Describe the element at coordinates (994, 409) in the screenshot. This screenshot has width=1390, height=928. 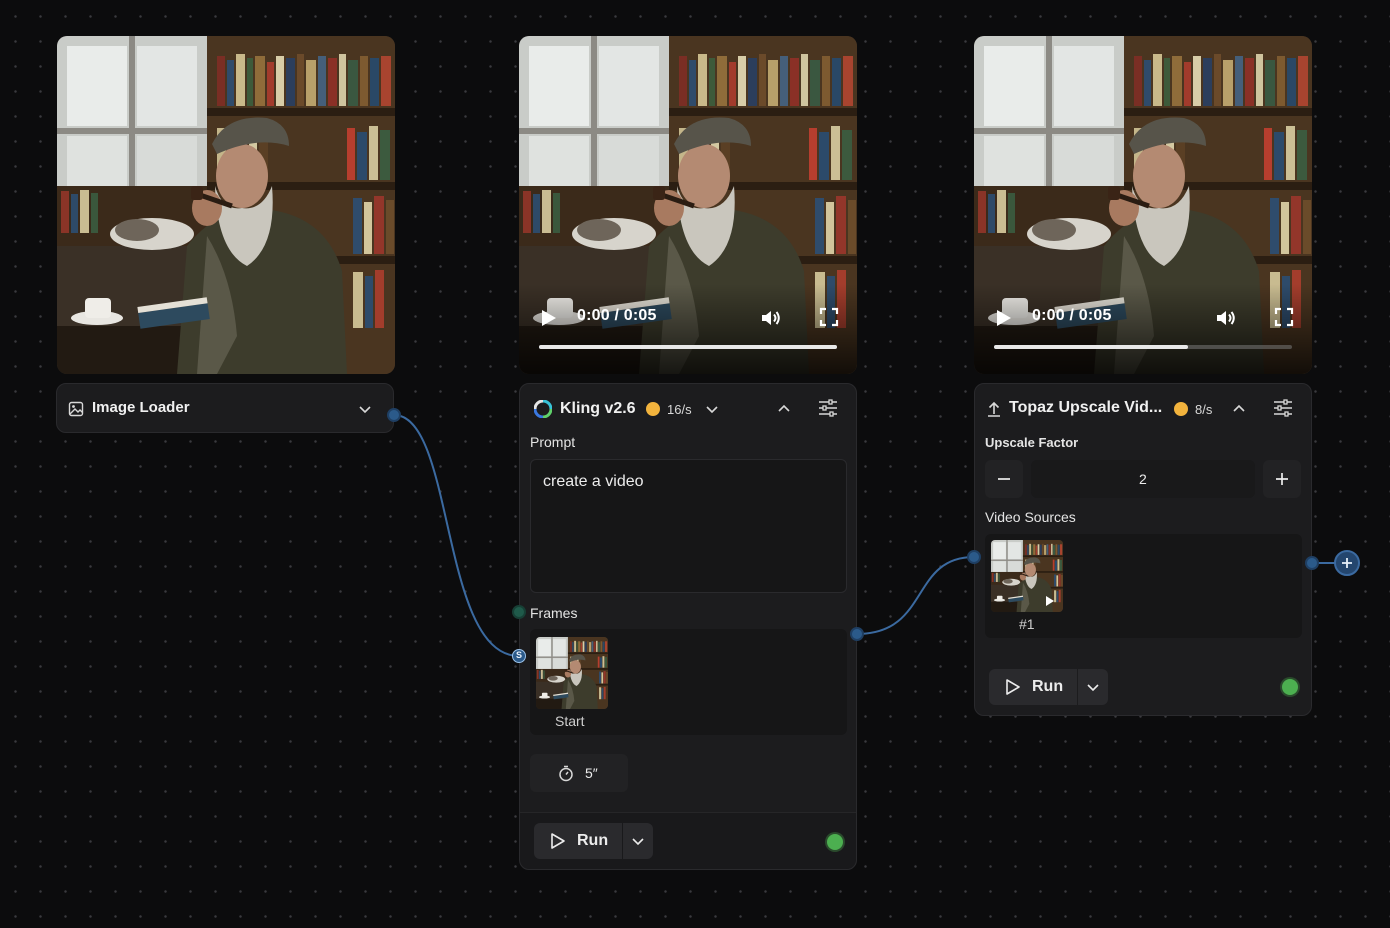
I see `upload-icon` at that location.